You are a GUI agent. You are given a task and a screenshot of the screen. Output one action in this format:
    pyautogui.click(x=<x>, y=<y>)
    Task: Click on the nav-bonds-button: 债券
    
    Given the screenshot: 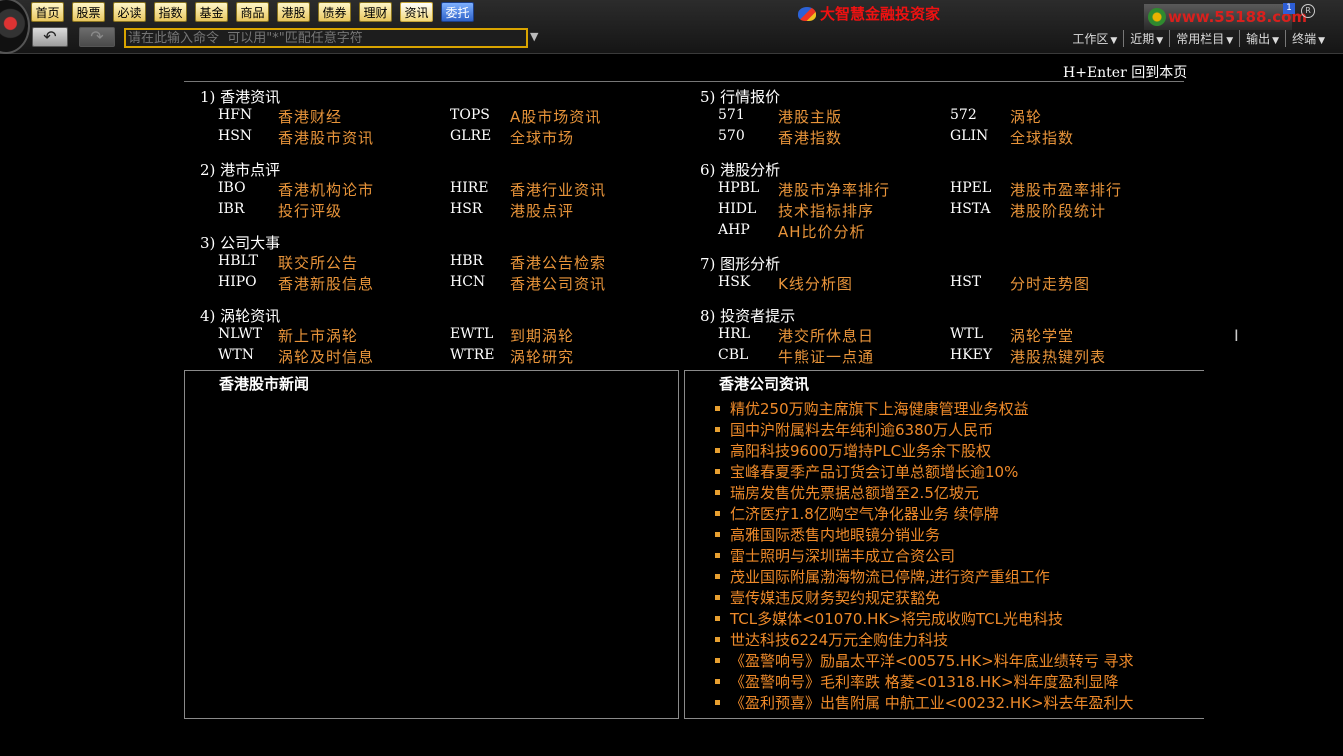 What is the action you would take?
    pyautogui.click(x=334, y=12)
    